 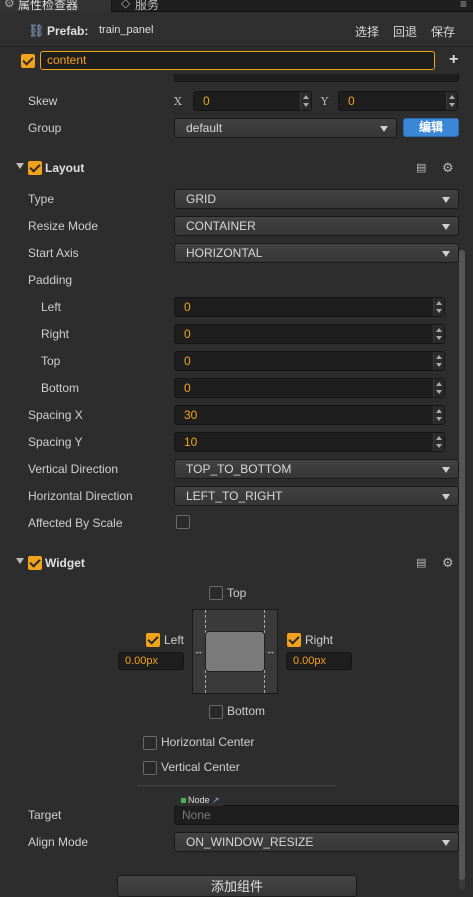 I want to click on left-margin-arrow-icon: ↔, so click(x=198, y=651).